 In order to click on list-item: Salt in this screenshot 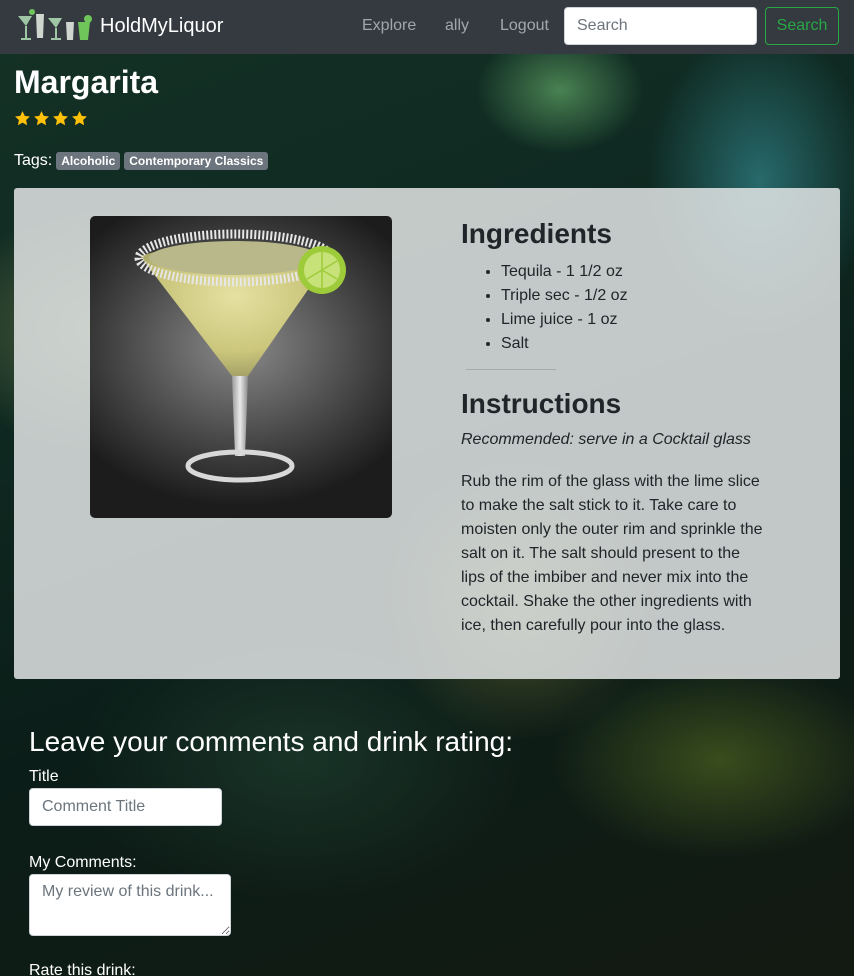, I will do `click(564, 344)`.